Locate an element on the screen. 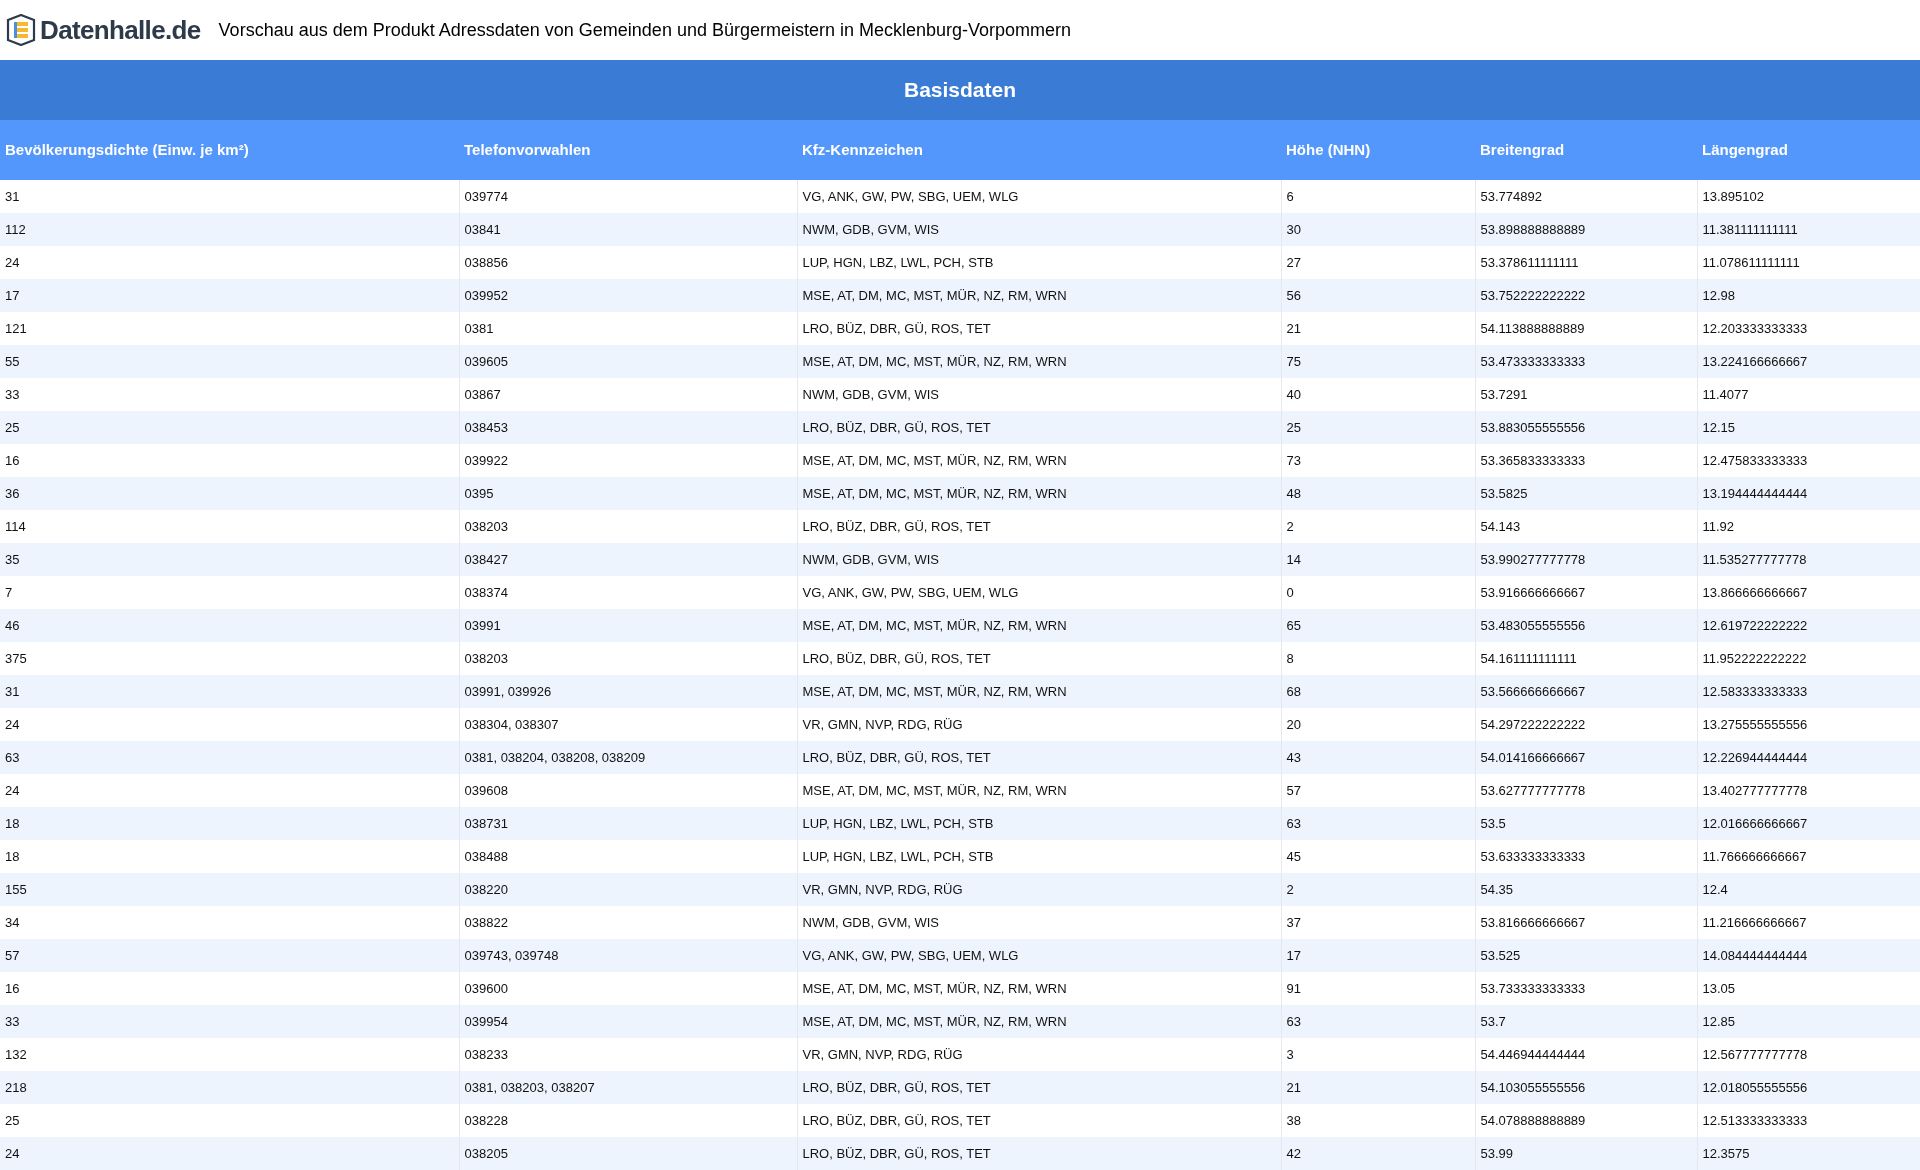 This screenshot has width=1920, height=1170. column-header: Kfz-Kennzeichen is located at coordinates (1039, 150).